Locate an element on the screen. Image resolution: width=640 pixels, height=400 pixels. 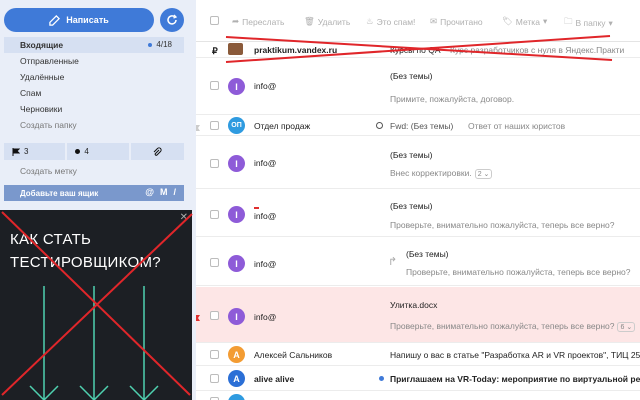
filter-attachments is located at coordinates (157, 151).